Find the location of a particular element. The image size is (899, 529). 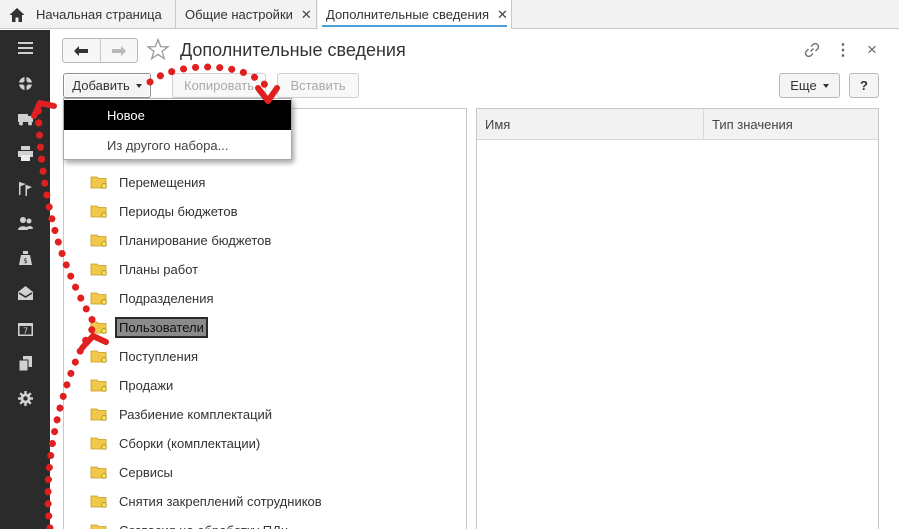

add-button: Добавить is located at coordinates (107, 85).